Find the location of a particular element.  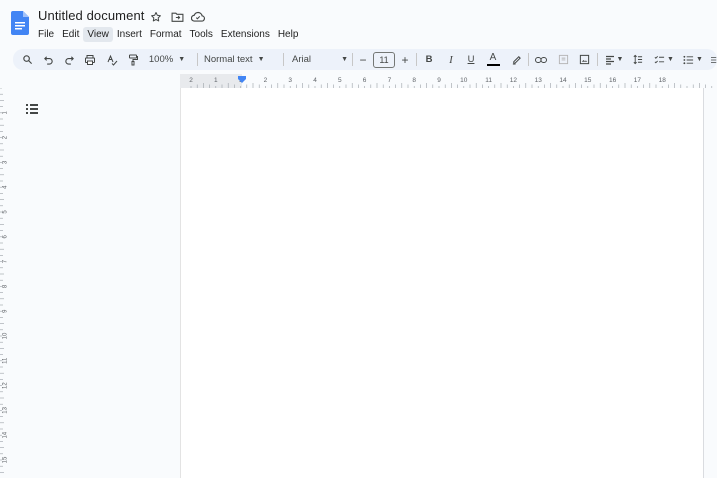

move-folder-icon is located at coordinates (177, 17).